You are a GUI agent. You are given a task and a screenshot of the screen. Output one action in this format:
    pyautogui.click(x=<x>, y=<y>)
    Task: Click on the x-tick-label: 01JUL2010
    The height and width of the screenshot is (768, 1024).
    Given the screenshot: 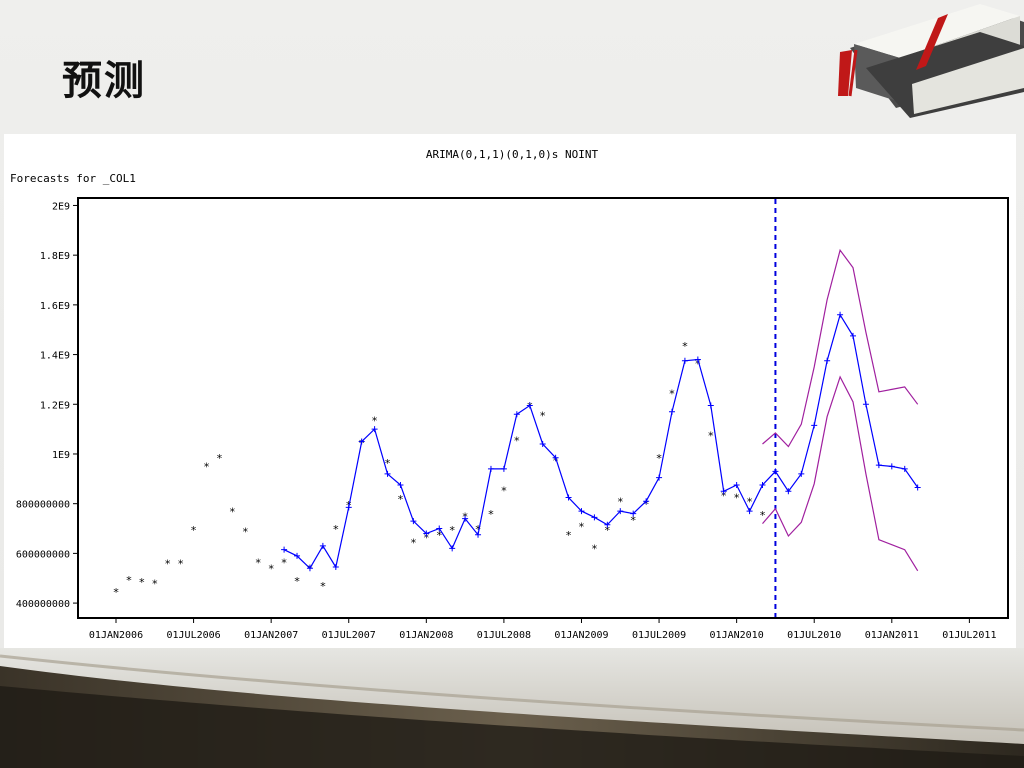 What is the action you would take?
    pyautogui.click(x=814, y=635)
    